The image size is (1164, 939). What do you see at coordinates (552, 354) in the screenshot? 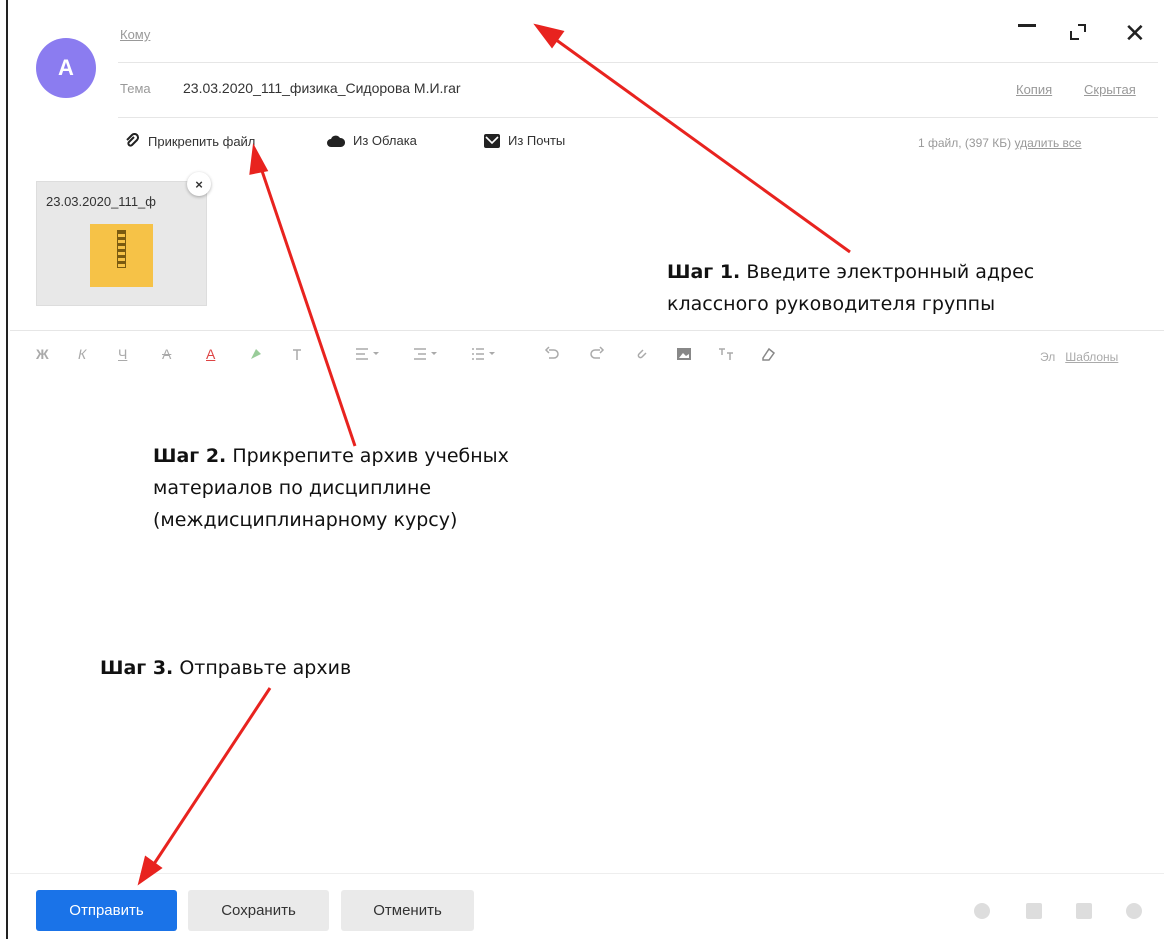
I see `undo-icon` at bounding box center [552, 354].